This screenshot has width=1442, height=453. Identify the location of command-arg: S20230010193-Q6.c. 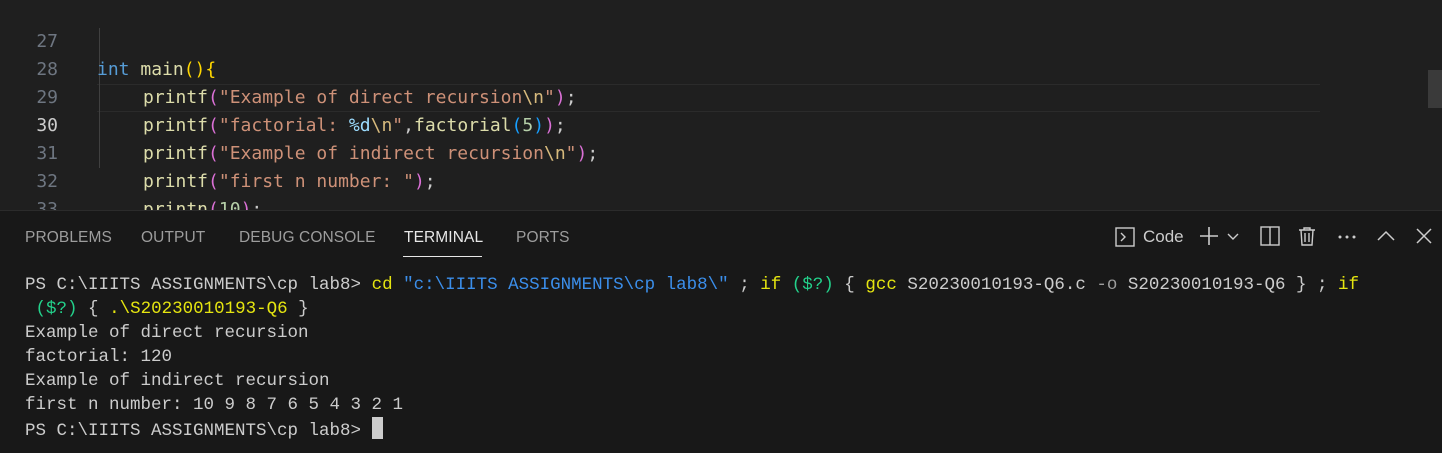
(996, 285).